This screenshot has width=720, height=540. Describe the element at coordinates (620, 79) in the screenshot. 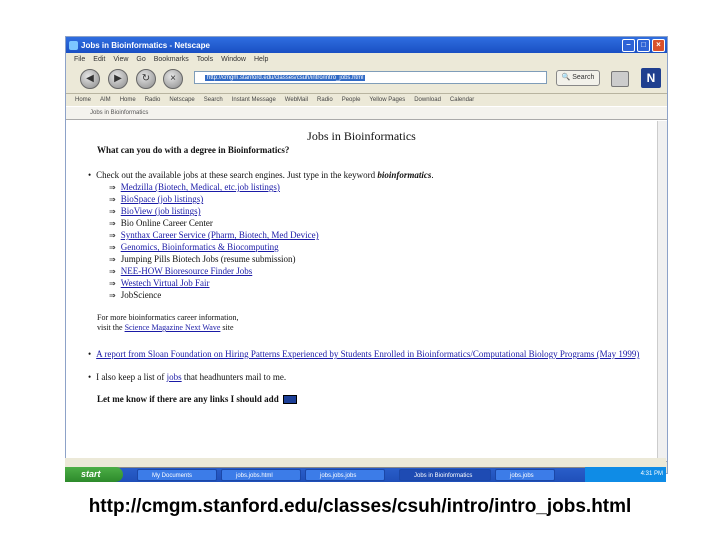

I see `print-icon` at that location.